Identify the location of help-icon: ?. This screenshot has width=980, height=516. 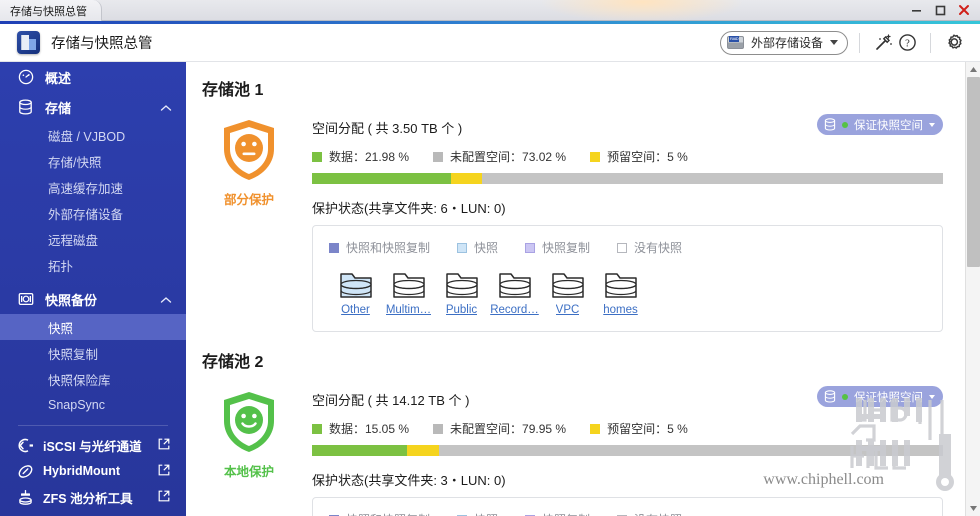
(907, 43).